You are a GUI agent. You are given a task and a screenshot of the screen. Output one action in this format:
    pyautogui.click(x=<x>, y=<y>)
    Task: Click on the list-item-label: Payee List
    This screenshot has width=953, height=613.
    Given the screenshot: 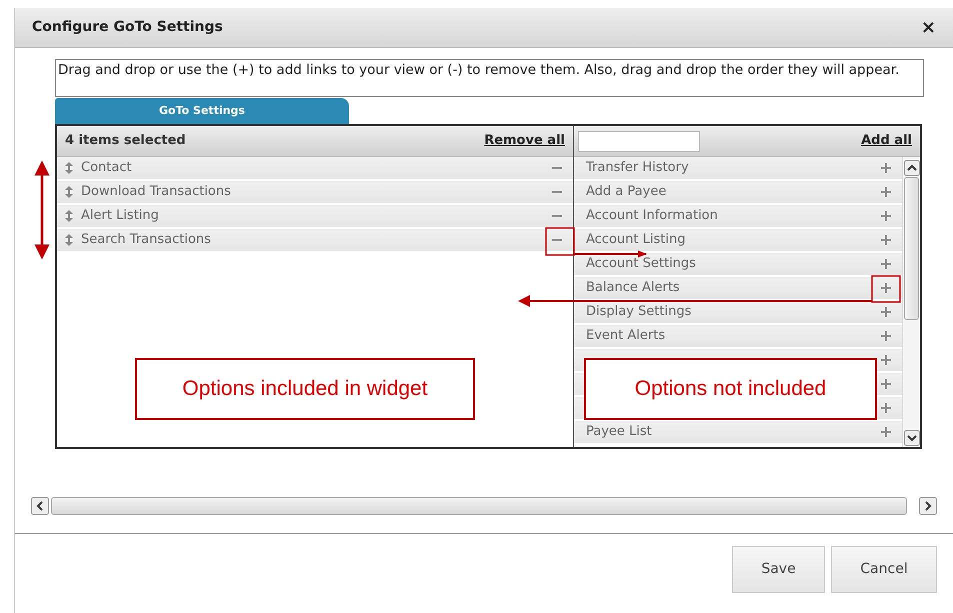 What is the action you would take?
    pyautogui.click(x=730, y=432)
    